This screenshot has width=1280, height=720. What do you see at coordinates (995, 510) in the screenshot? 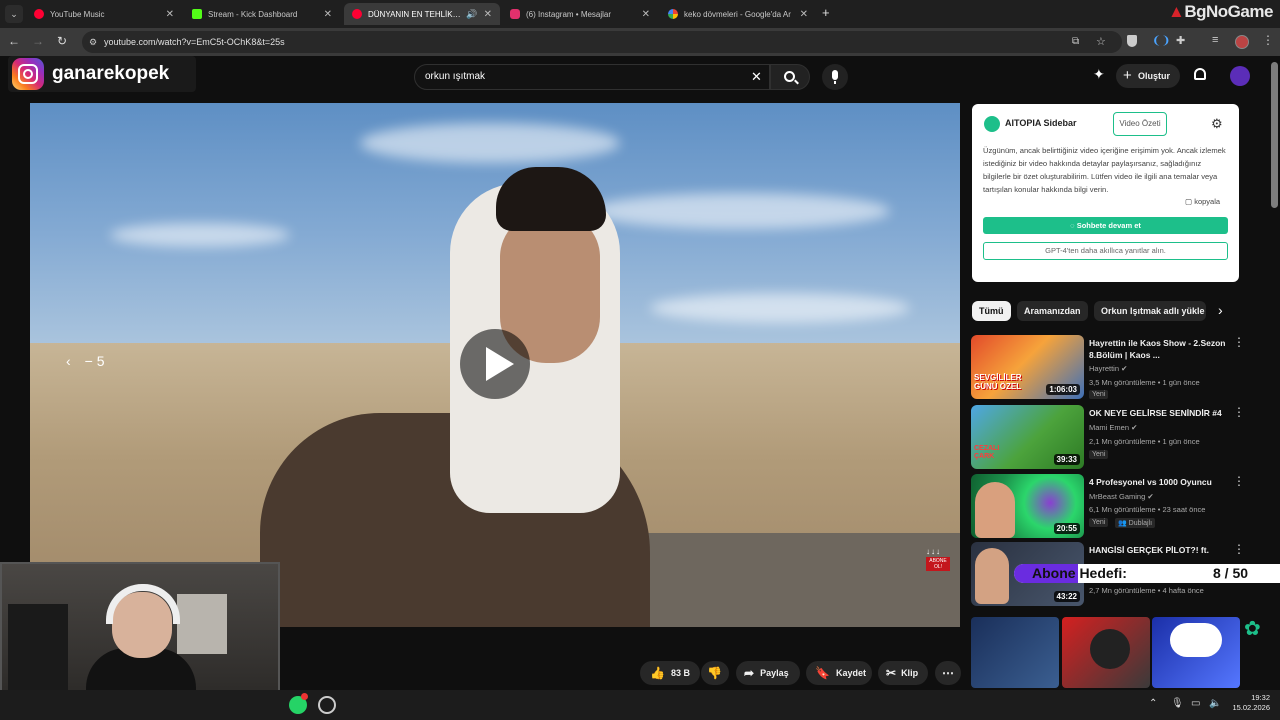
I see `thumbnail-face` at bounding box center [995, 510].